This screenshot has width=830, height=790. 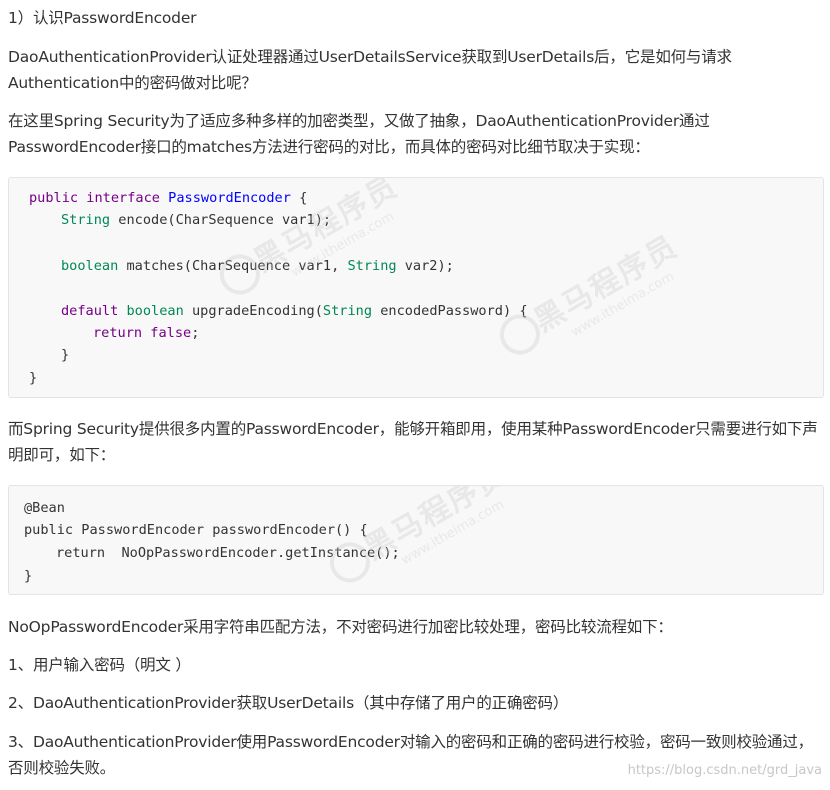 I want to click on step-1: 1、用户输入密码（明文 ）, so click(x=99, y=665).